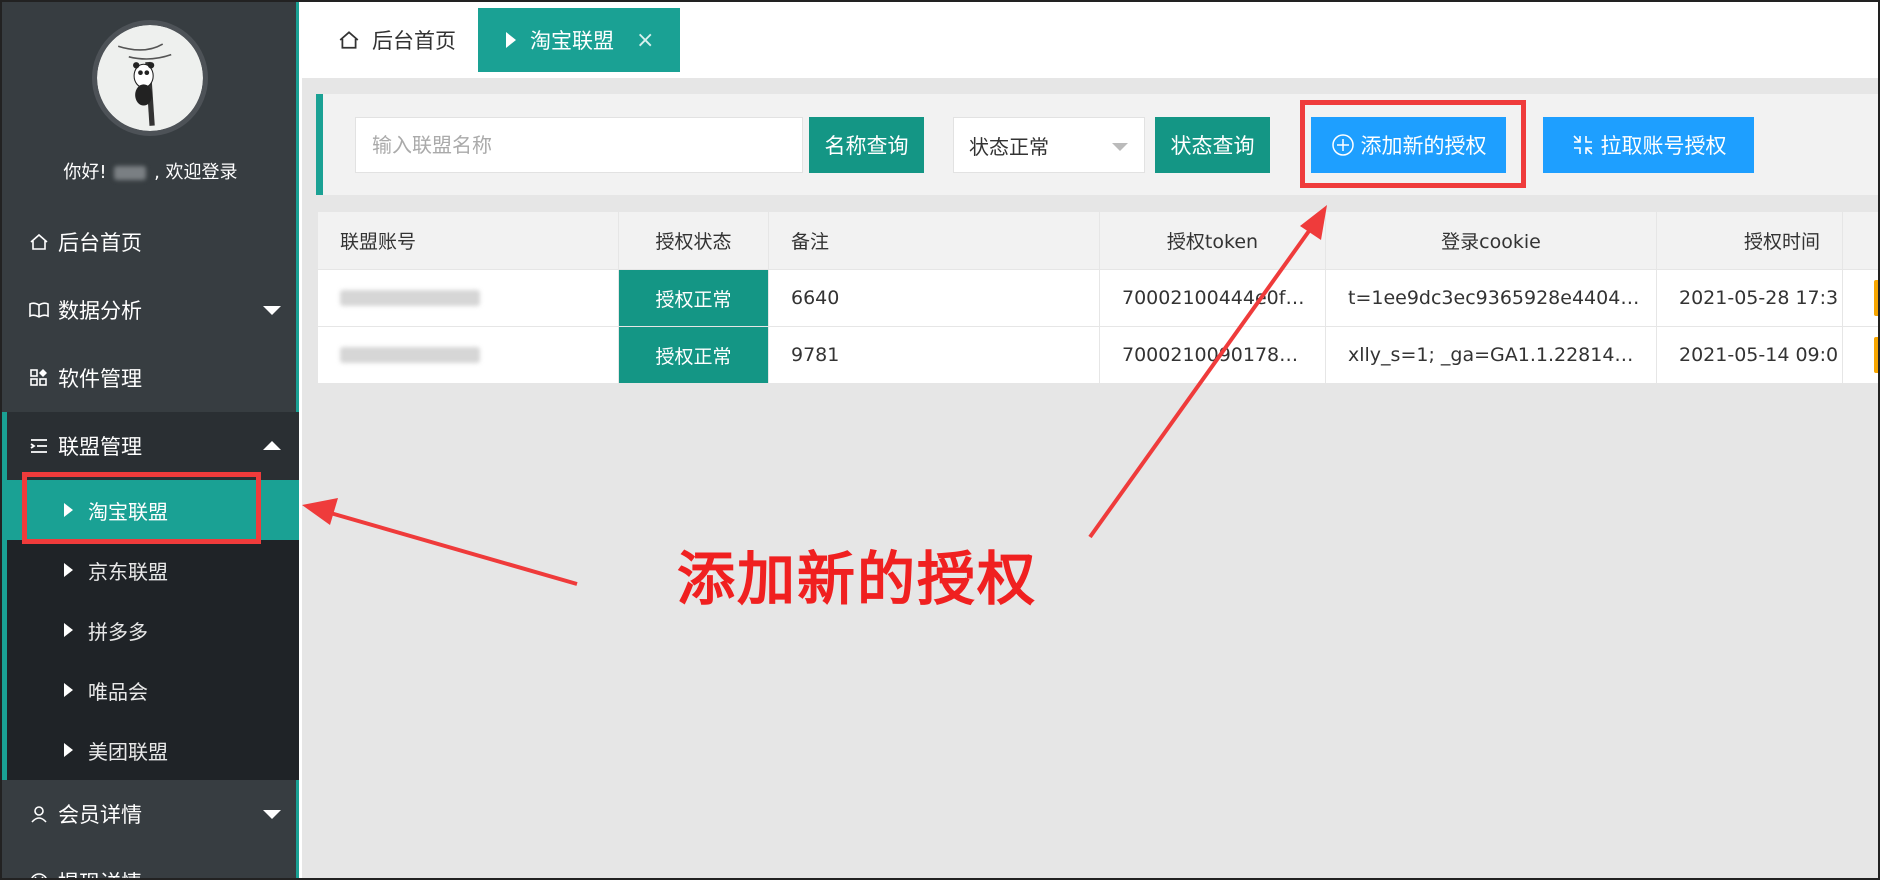 This screenshot has height=880, width=1880. I want to click on status-select: 状态正常, so click(1049, 145).